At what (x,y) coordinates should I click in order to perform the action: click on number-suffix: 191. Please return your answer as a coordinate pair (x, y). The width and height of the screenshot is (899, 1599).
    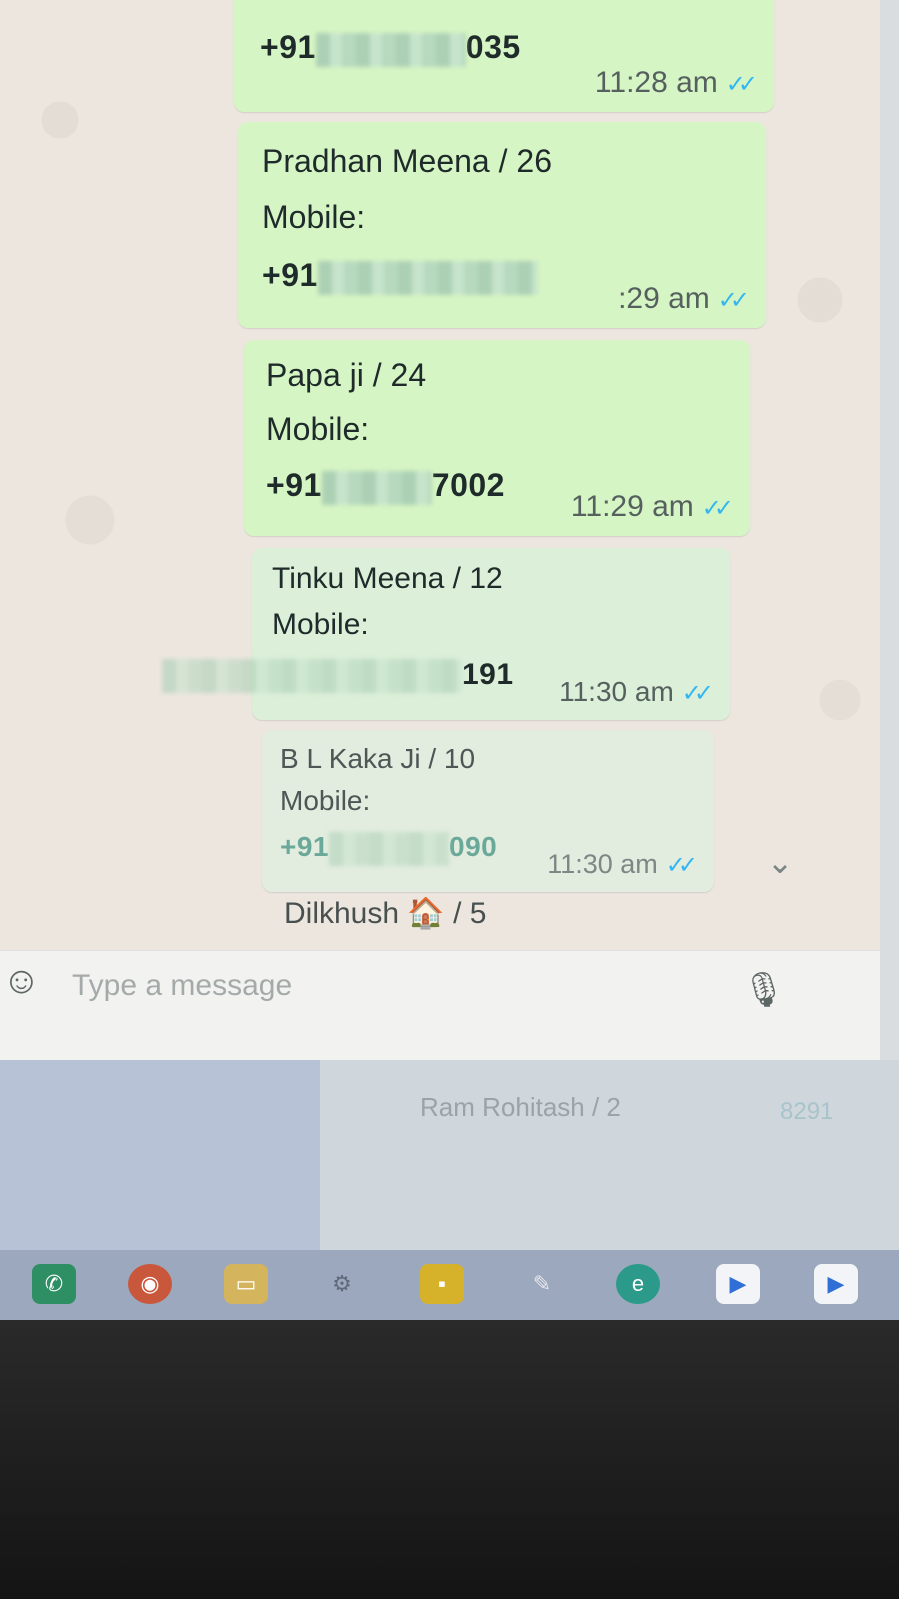
    Looking at the image, I should click on (488, 674).